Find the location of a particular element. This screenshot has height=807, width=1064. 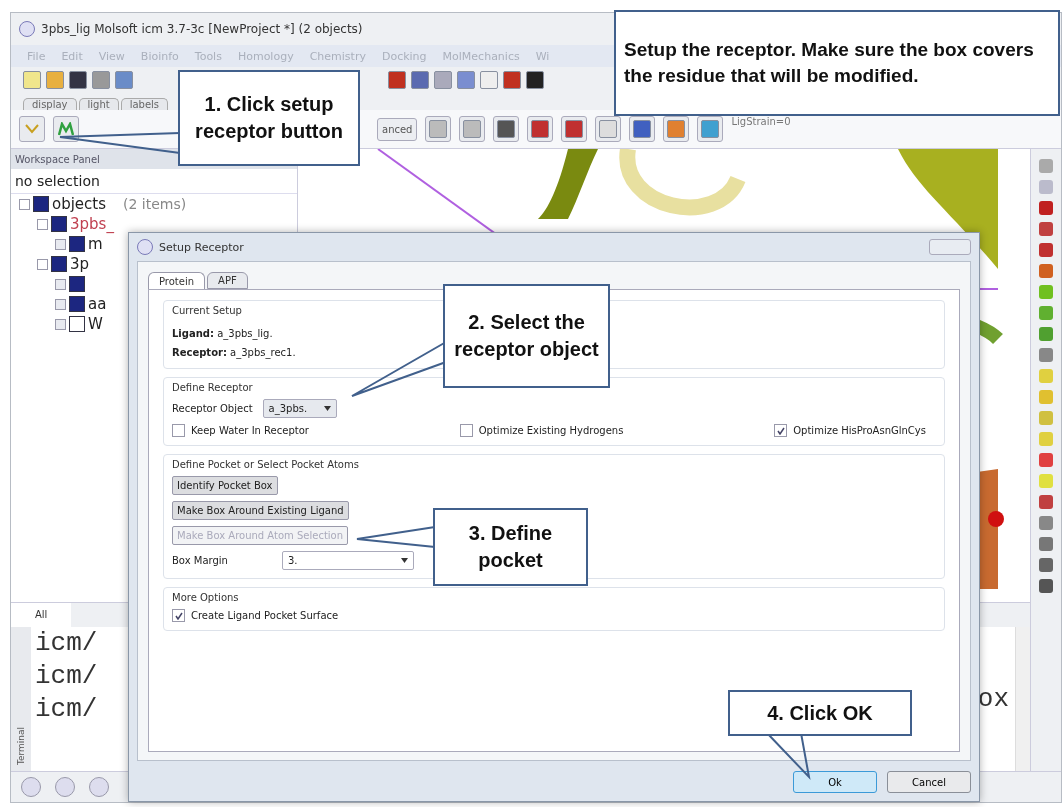

callout-text: 1. Click setup receptor button is located at coordinates (269, 118).